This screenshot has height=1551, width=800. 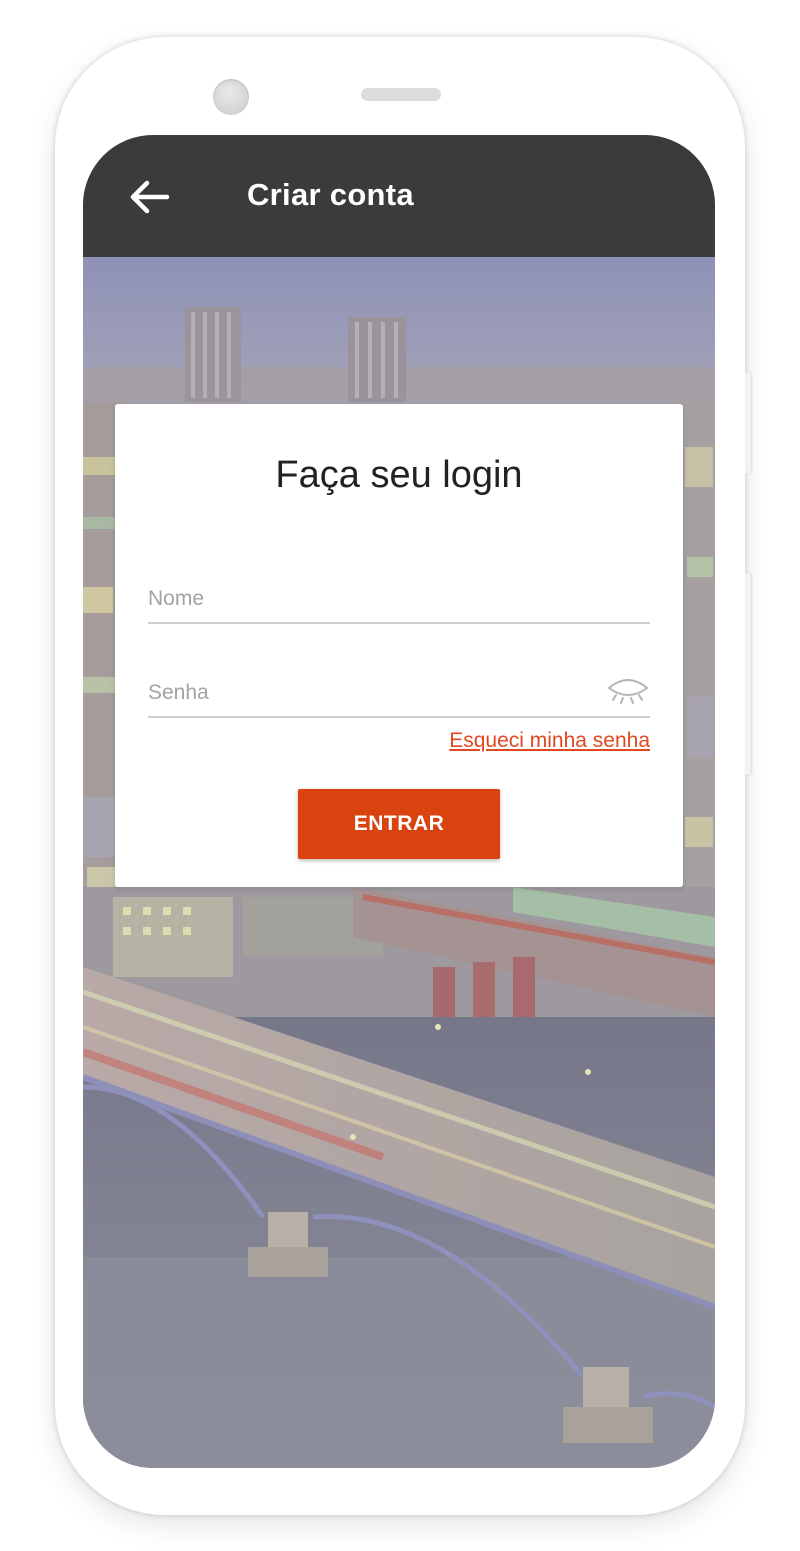 I want to click on password-field, so click(x=399, y=695).